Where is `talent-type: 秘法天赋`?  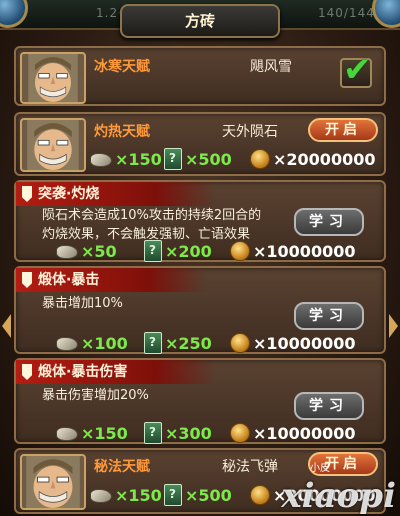
talent-type: 秘法天赋 is located at coordinates (122, 467).